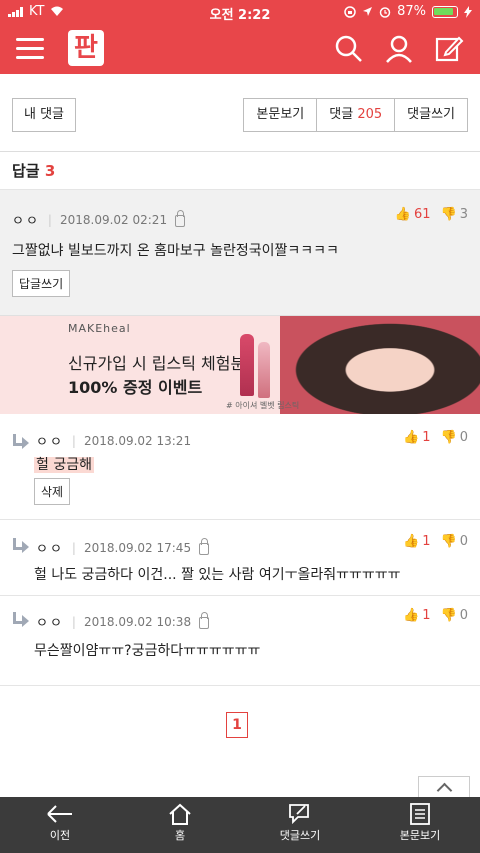 This screenshot has height=853, width=480. Describe the element at coordinates (349, 49) in the screenshot. I see `search-icon` at that location.